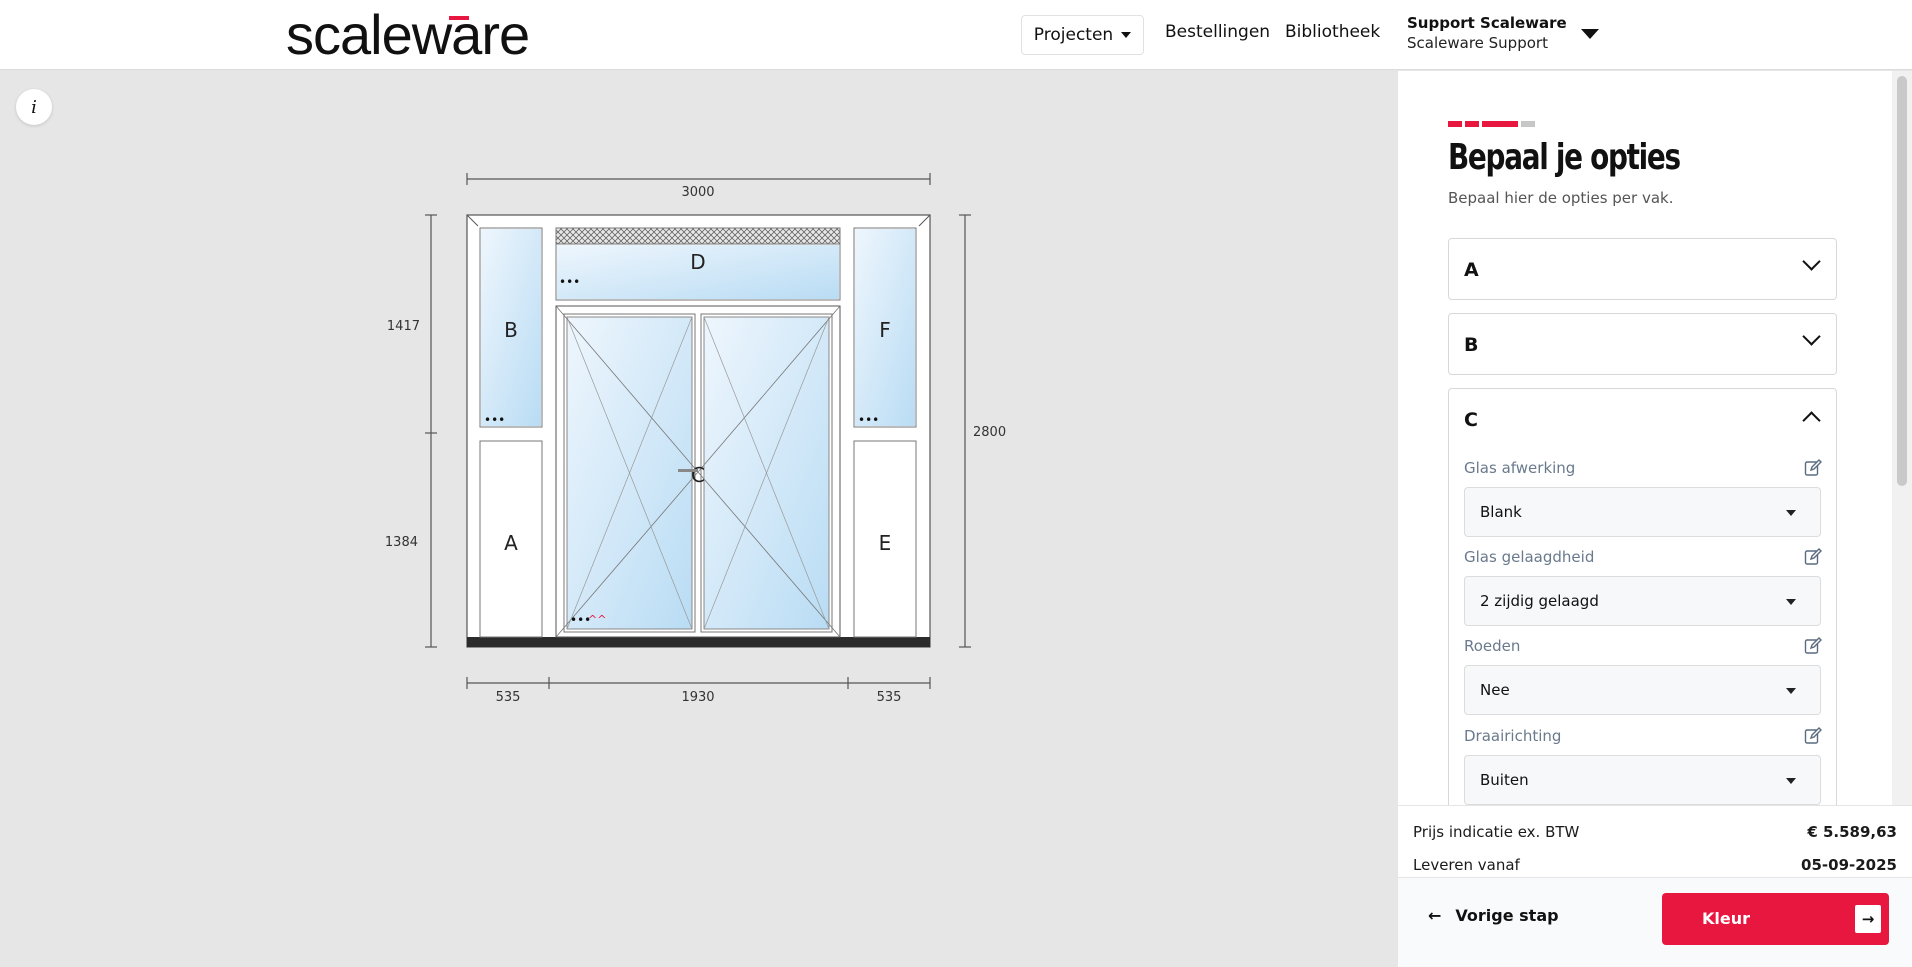 This screenshot has width=1912, height=967. What do you see at coordinates (889, 697) in the screenshot?
I see `dim-right-width-label: 535` at bounding box center [889, 697].